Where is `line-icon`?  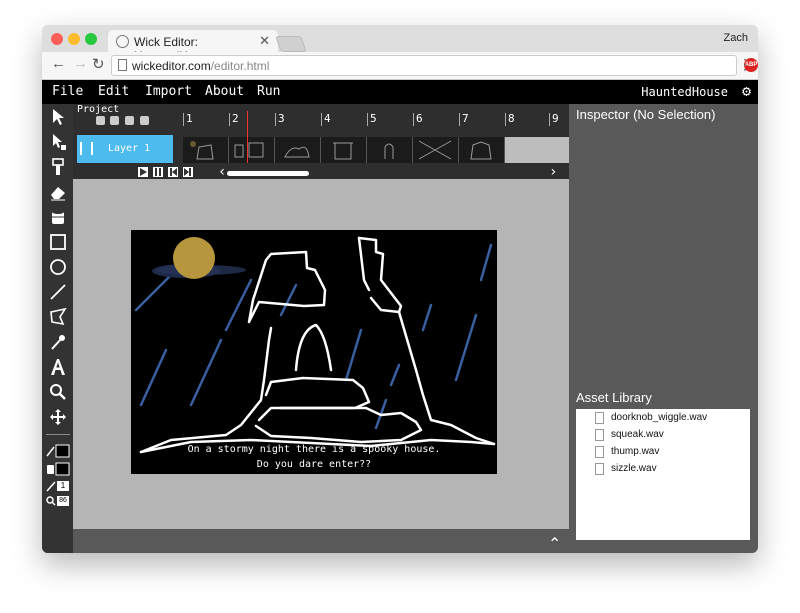 line-icon is located at coordinates (58, 292).